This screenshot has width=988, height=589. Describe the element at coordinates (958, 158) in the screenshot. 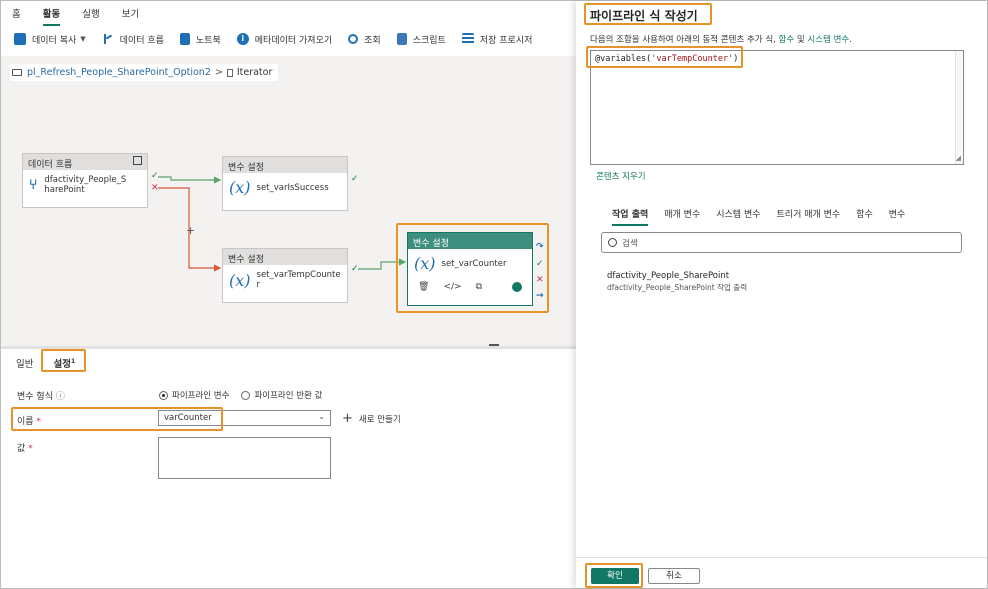

I see `resize-handle-icon: ◢` at that location.